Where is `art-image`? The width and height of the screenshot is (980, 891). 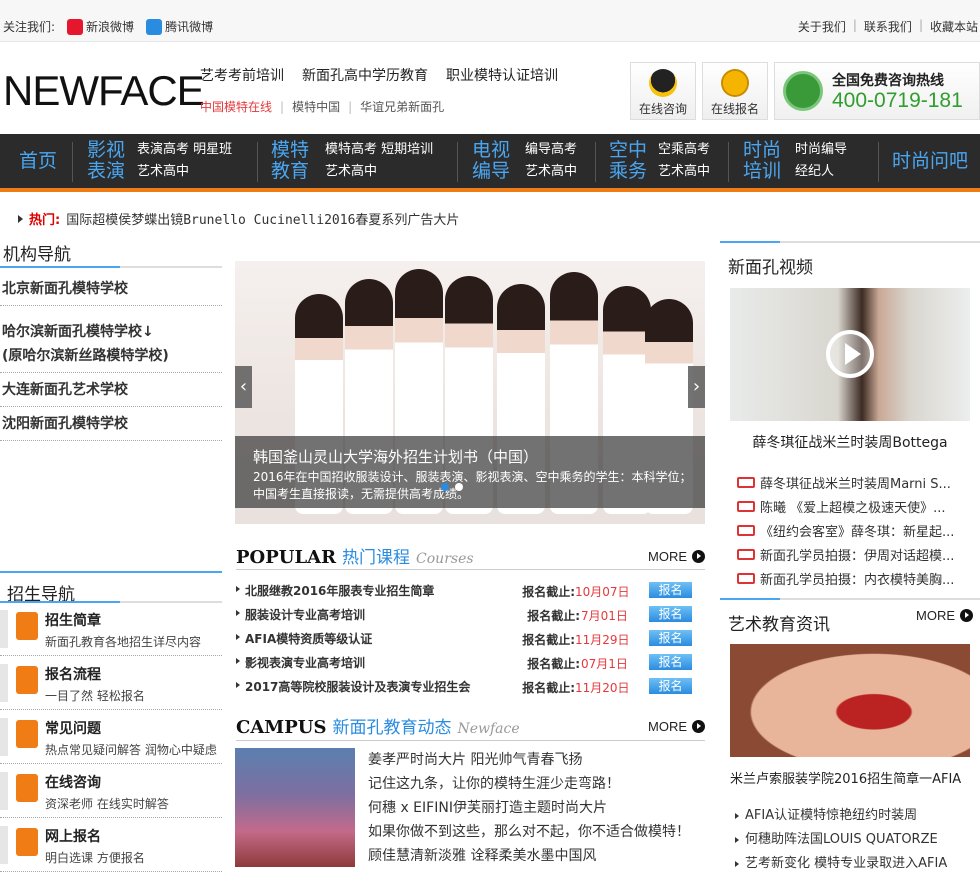 art-image is located at coordinates (850, 700).